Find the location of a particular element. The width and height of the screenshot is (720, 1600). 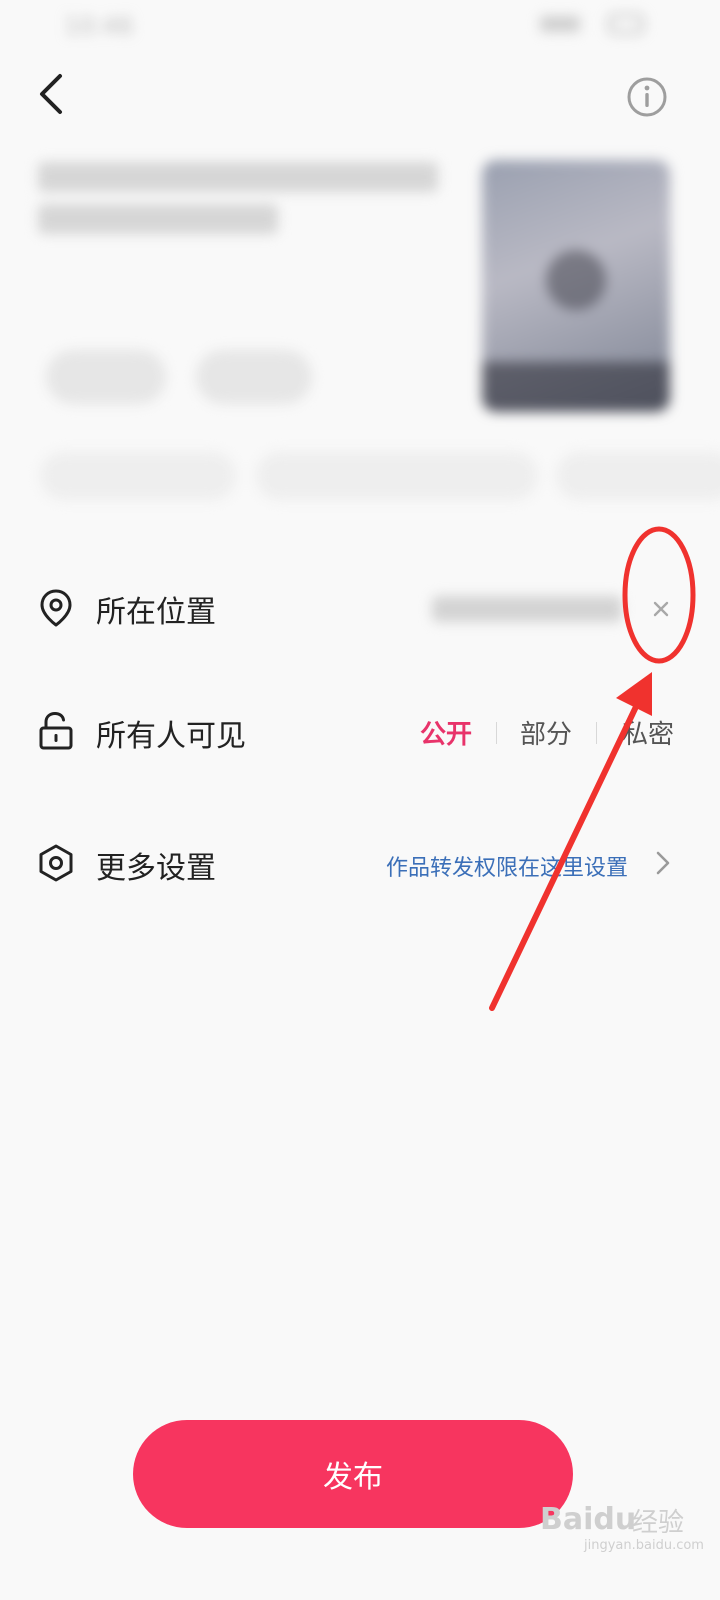

location-clear-button is located at coordinates (661, 609).